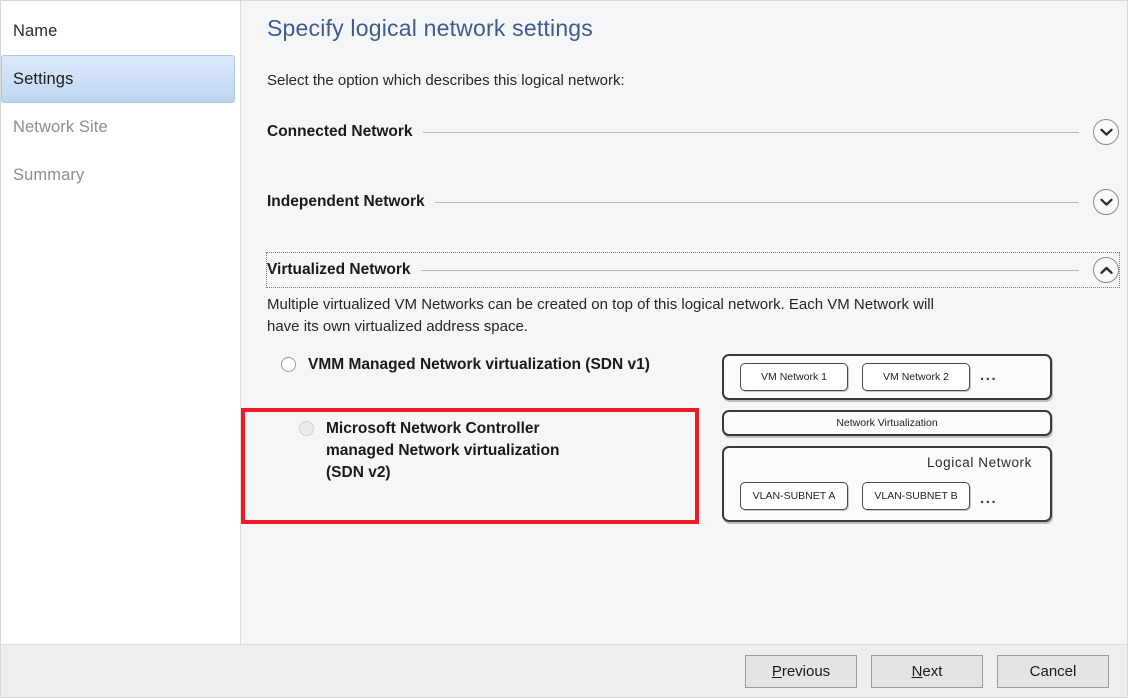 This screenshot has width=1128, height=698. I want to click on radio-button-sdn-v1, so click(288, 365).